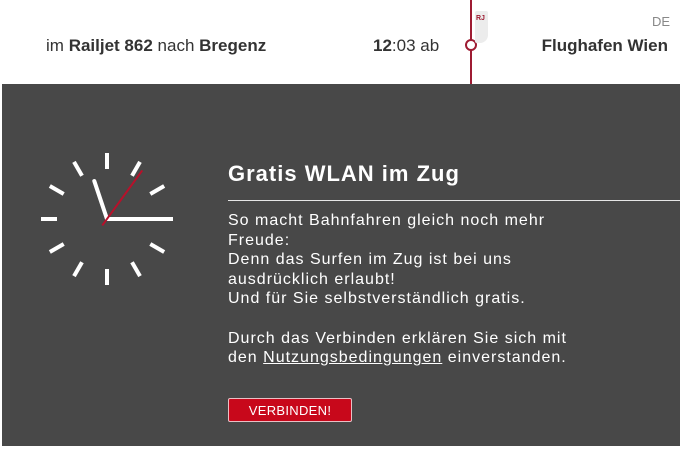  Describe the element at coordinates (110, 45) in the screenshot. I see `train-name: Railjet 862` at that location.